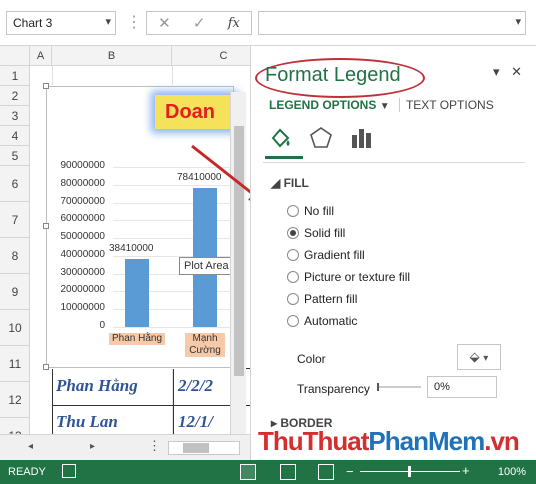  I want to click on selected-icon-indicator, so click(284, 157).